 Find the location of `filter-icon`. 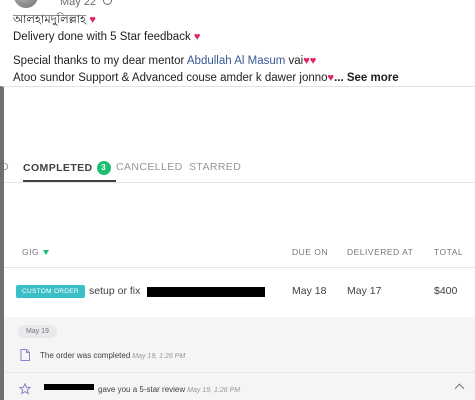

filter-icon is located at coordinates (46, 252).